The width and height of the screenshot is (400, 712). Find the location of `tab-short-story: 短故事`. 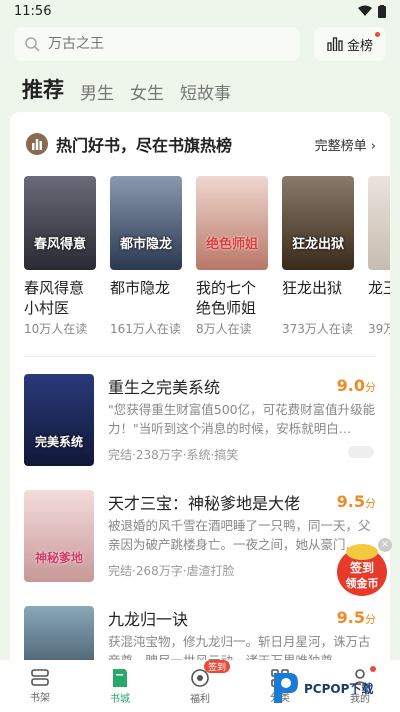

tab-short-story: 短故事 is located at coordinates (205, 91).